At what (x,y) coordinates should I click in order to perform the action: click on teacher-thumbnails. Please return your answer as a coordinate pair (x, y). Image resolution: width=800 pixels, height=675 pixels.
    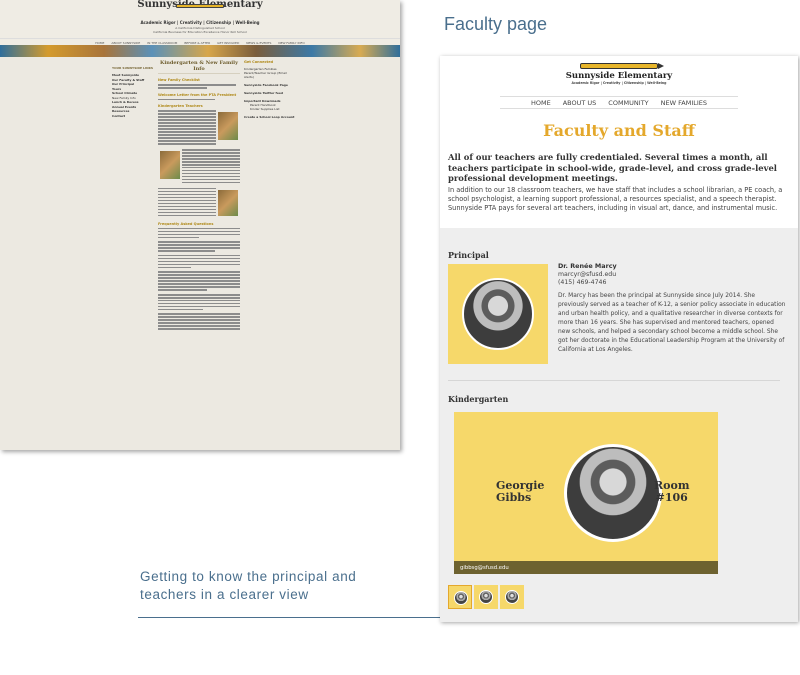
    Looking at the image, I should click on (486, 597).